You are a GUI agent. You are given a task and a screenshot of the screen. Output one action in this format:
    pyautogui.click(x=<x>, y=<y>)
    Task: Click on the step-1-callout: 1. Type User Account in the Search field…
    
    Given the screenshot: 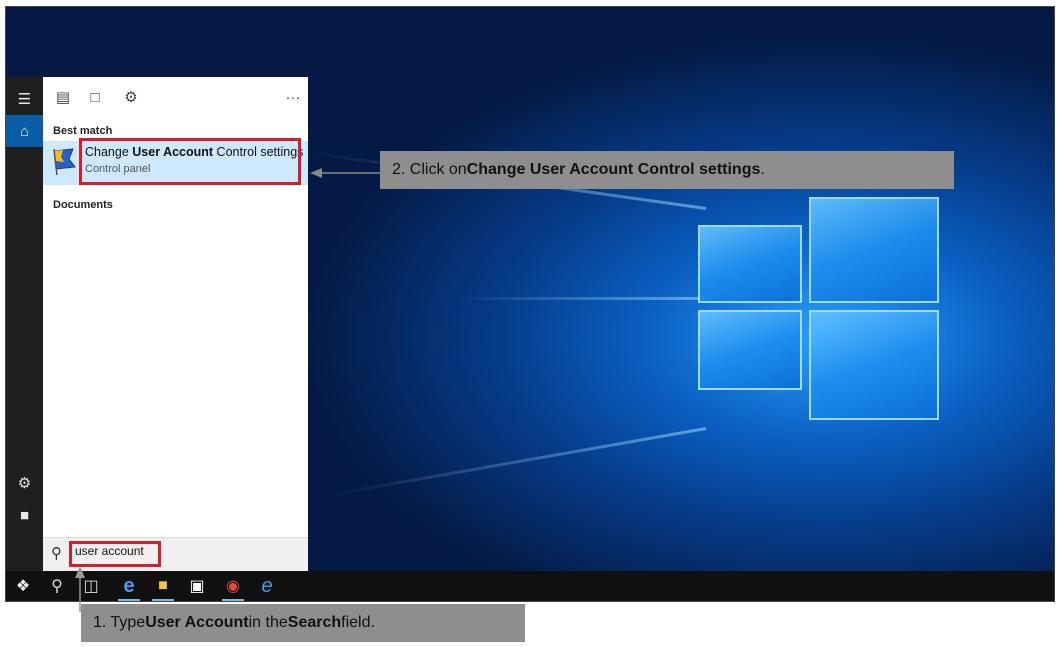 What is the action you would take?
    pyautogui.click(x=303, y=623)
    